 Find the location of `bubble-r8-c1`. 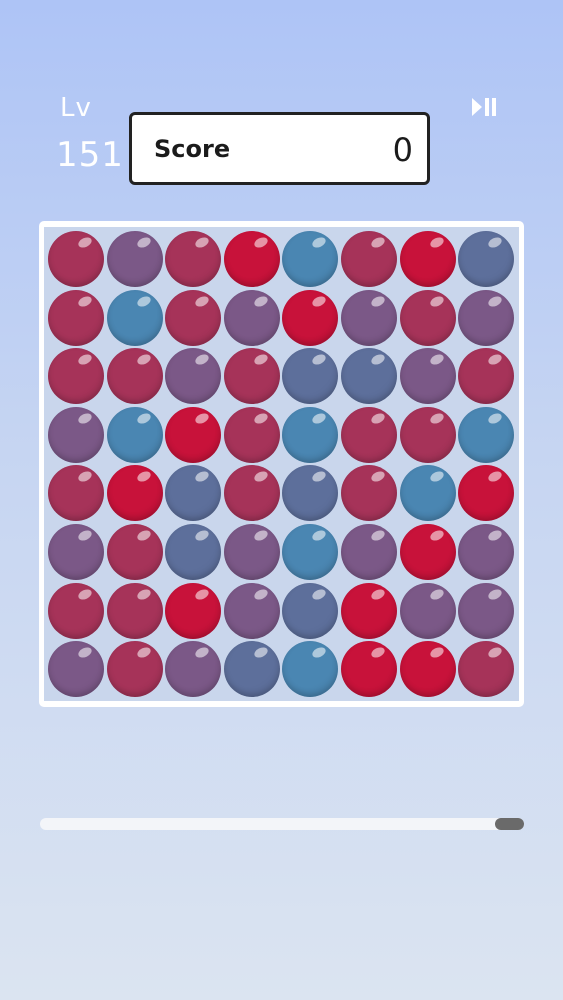

bubble-r8-c1 is located at coordinates (76, 669).